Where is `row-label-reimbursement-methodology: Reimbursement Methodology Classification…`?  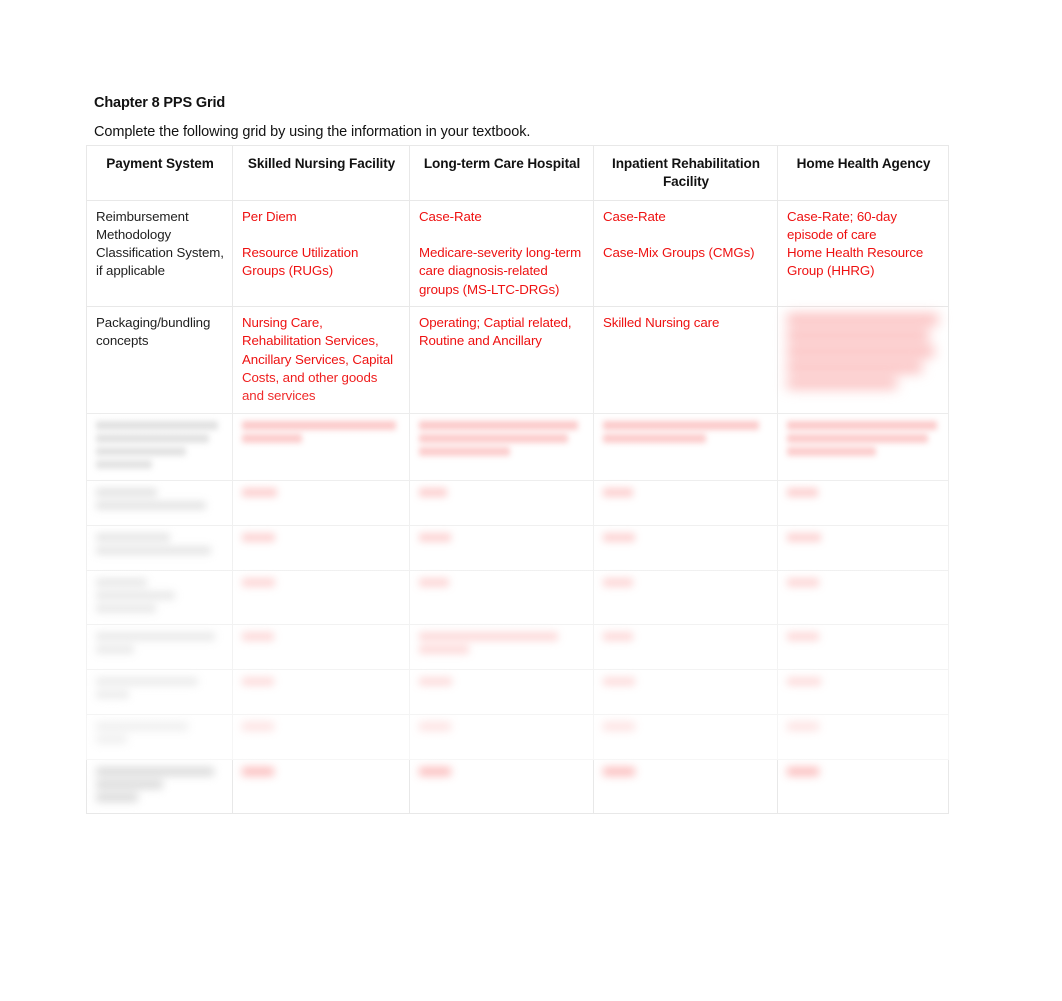 row-label-reimbursement-methodology: Reimbursement Methodology Classification… is located at coordinates (159, 253).